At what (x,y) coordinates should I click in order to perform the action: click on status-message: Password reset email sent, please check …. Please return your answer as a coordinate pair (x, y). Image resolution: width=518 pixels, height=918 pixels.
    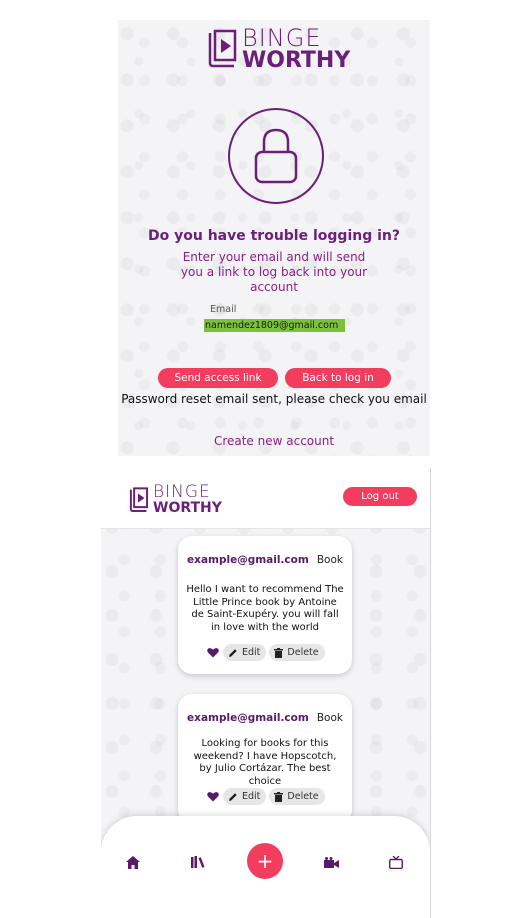
    Looking at the image, I should click on (274, 399).